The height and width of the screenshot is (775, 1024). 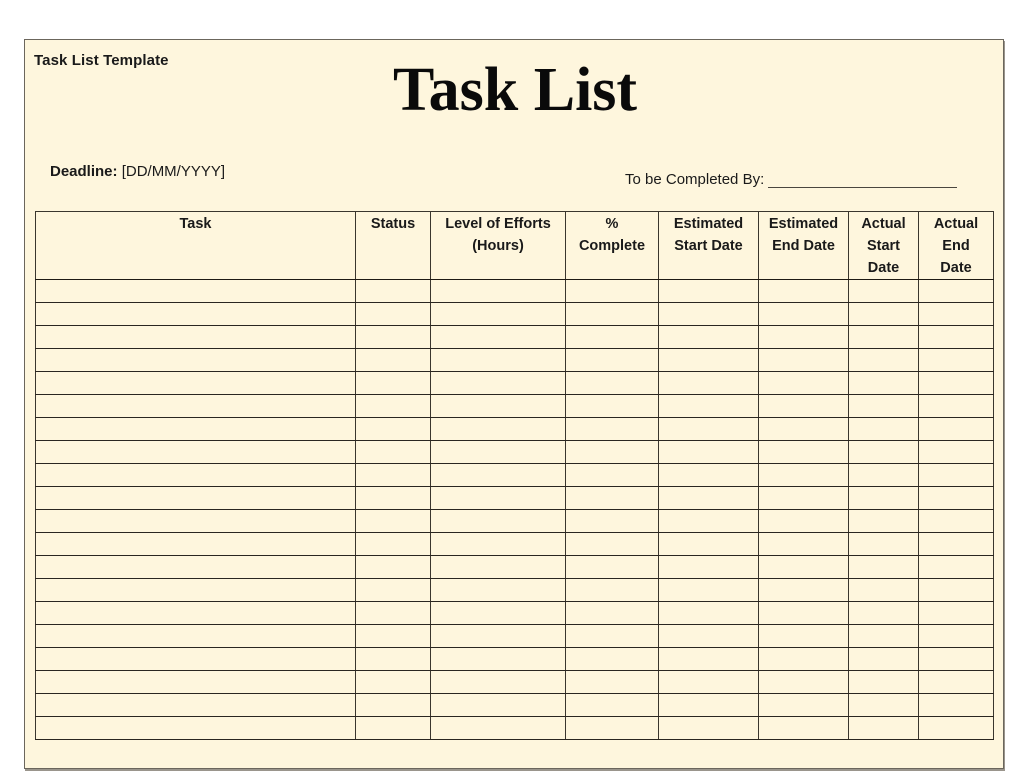 What do you see at coordinates (863, 180) in the screenshot?
I see `completed-by-blank-line` at bounding box center [863, 180].